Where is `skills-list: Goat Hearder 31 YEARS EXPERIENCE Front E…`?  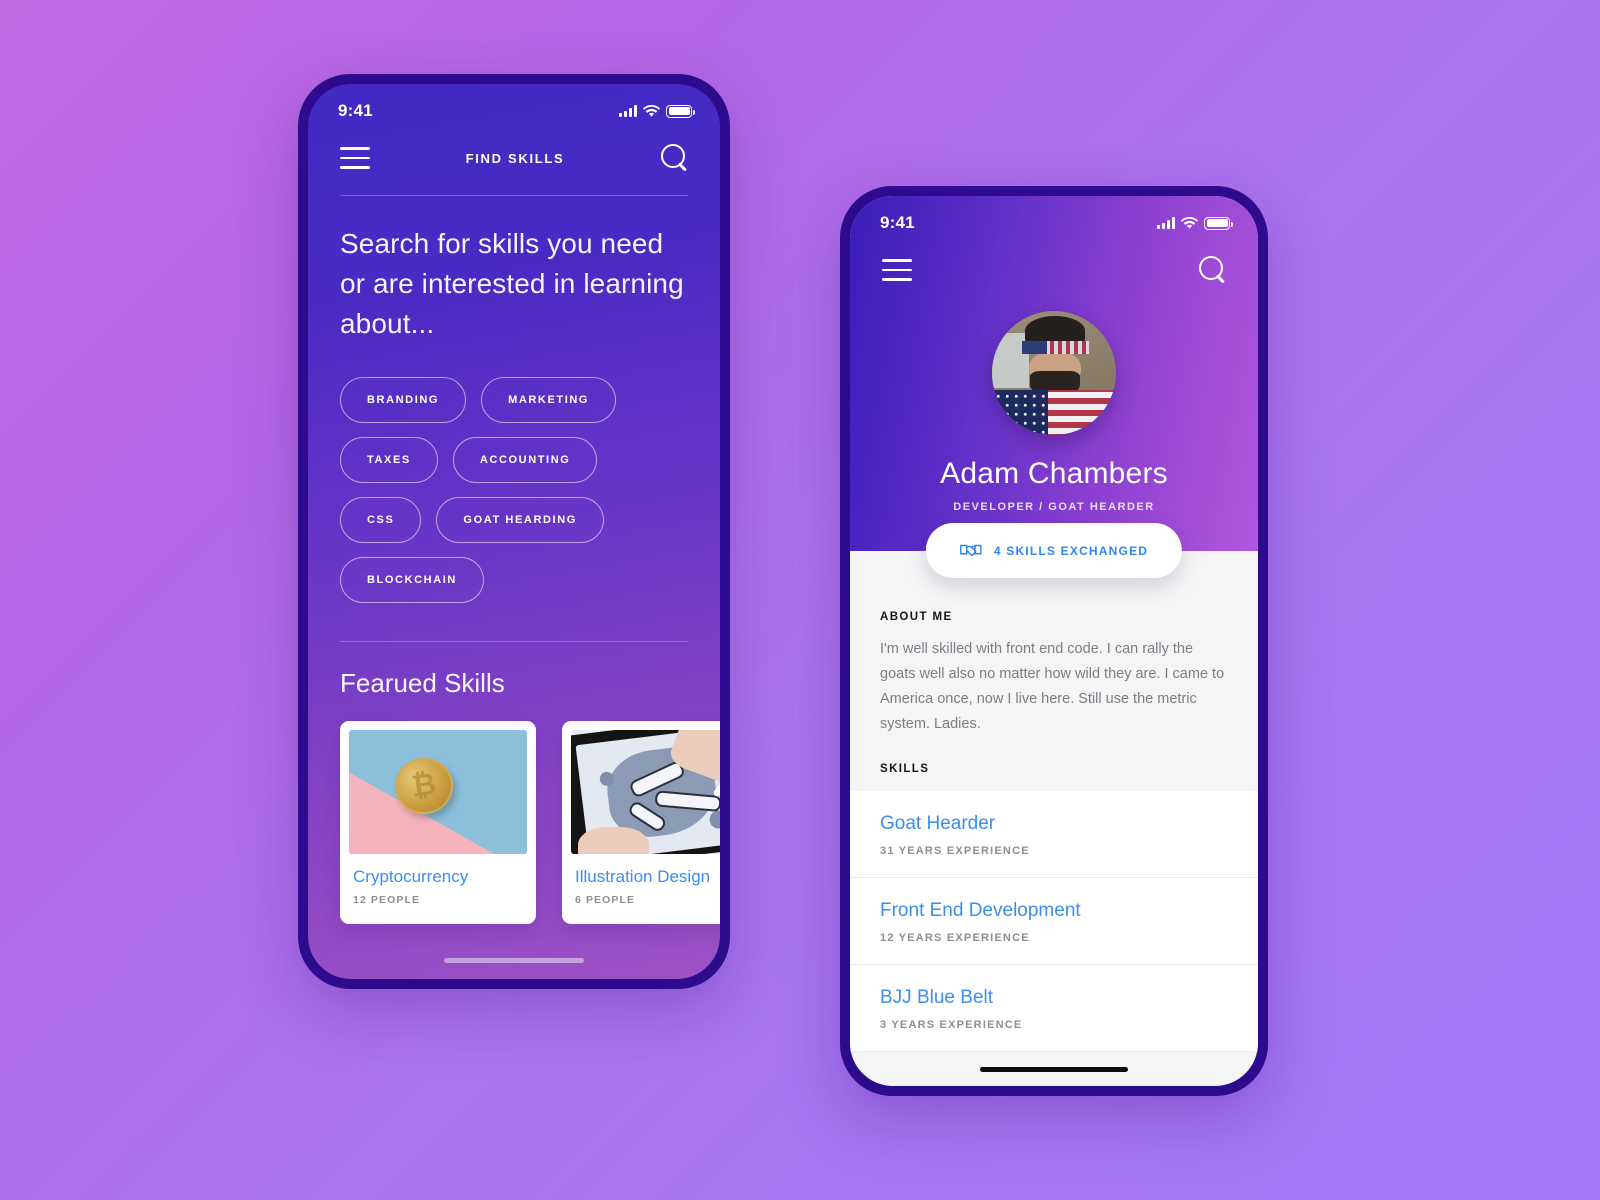 skills-list: Goat Hearder 31 YEARS EXPERIENCE Front E… is located at coordinates (1054, 921).